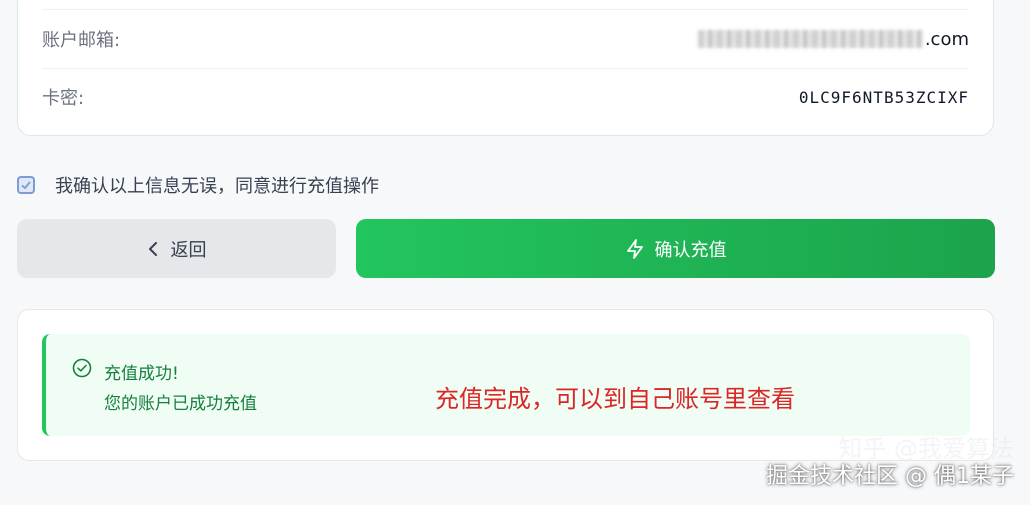  I want to click on success-message: 您的账户已成功充值, so click(180, 404).